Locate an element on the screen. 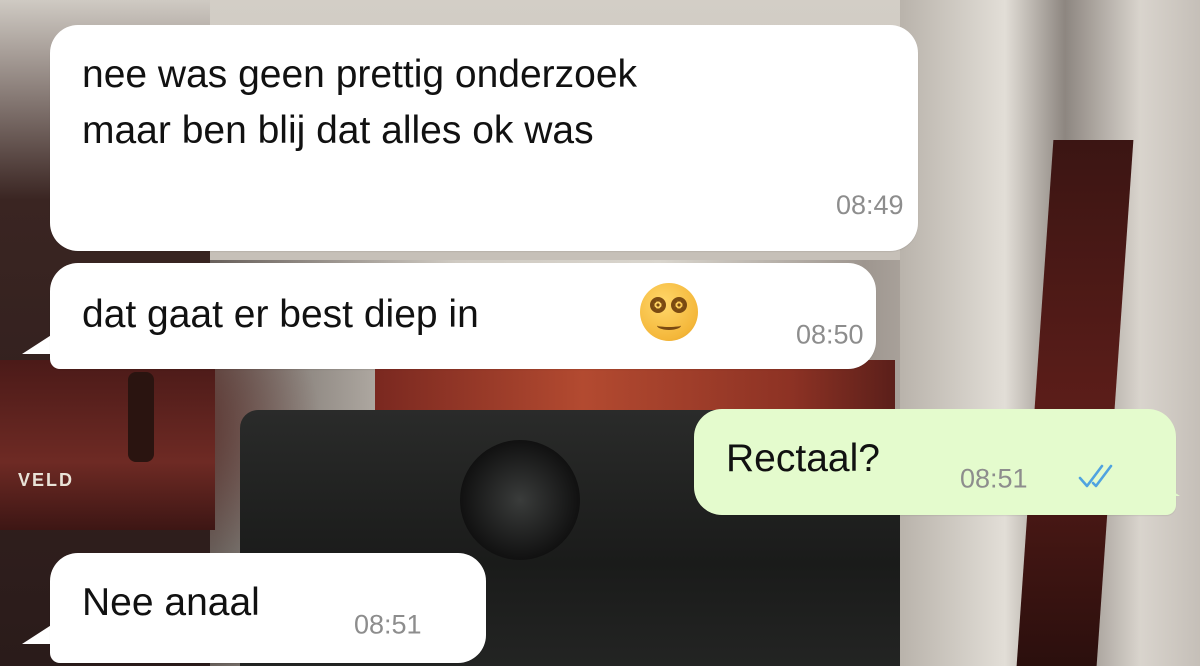  message-text: Rectaal? is located at coordinates (803, 458).